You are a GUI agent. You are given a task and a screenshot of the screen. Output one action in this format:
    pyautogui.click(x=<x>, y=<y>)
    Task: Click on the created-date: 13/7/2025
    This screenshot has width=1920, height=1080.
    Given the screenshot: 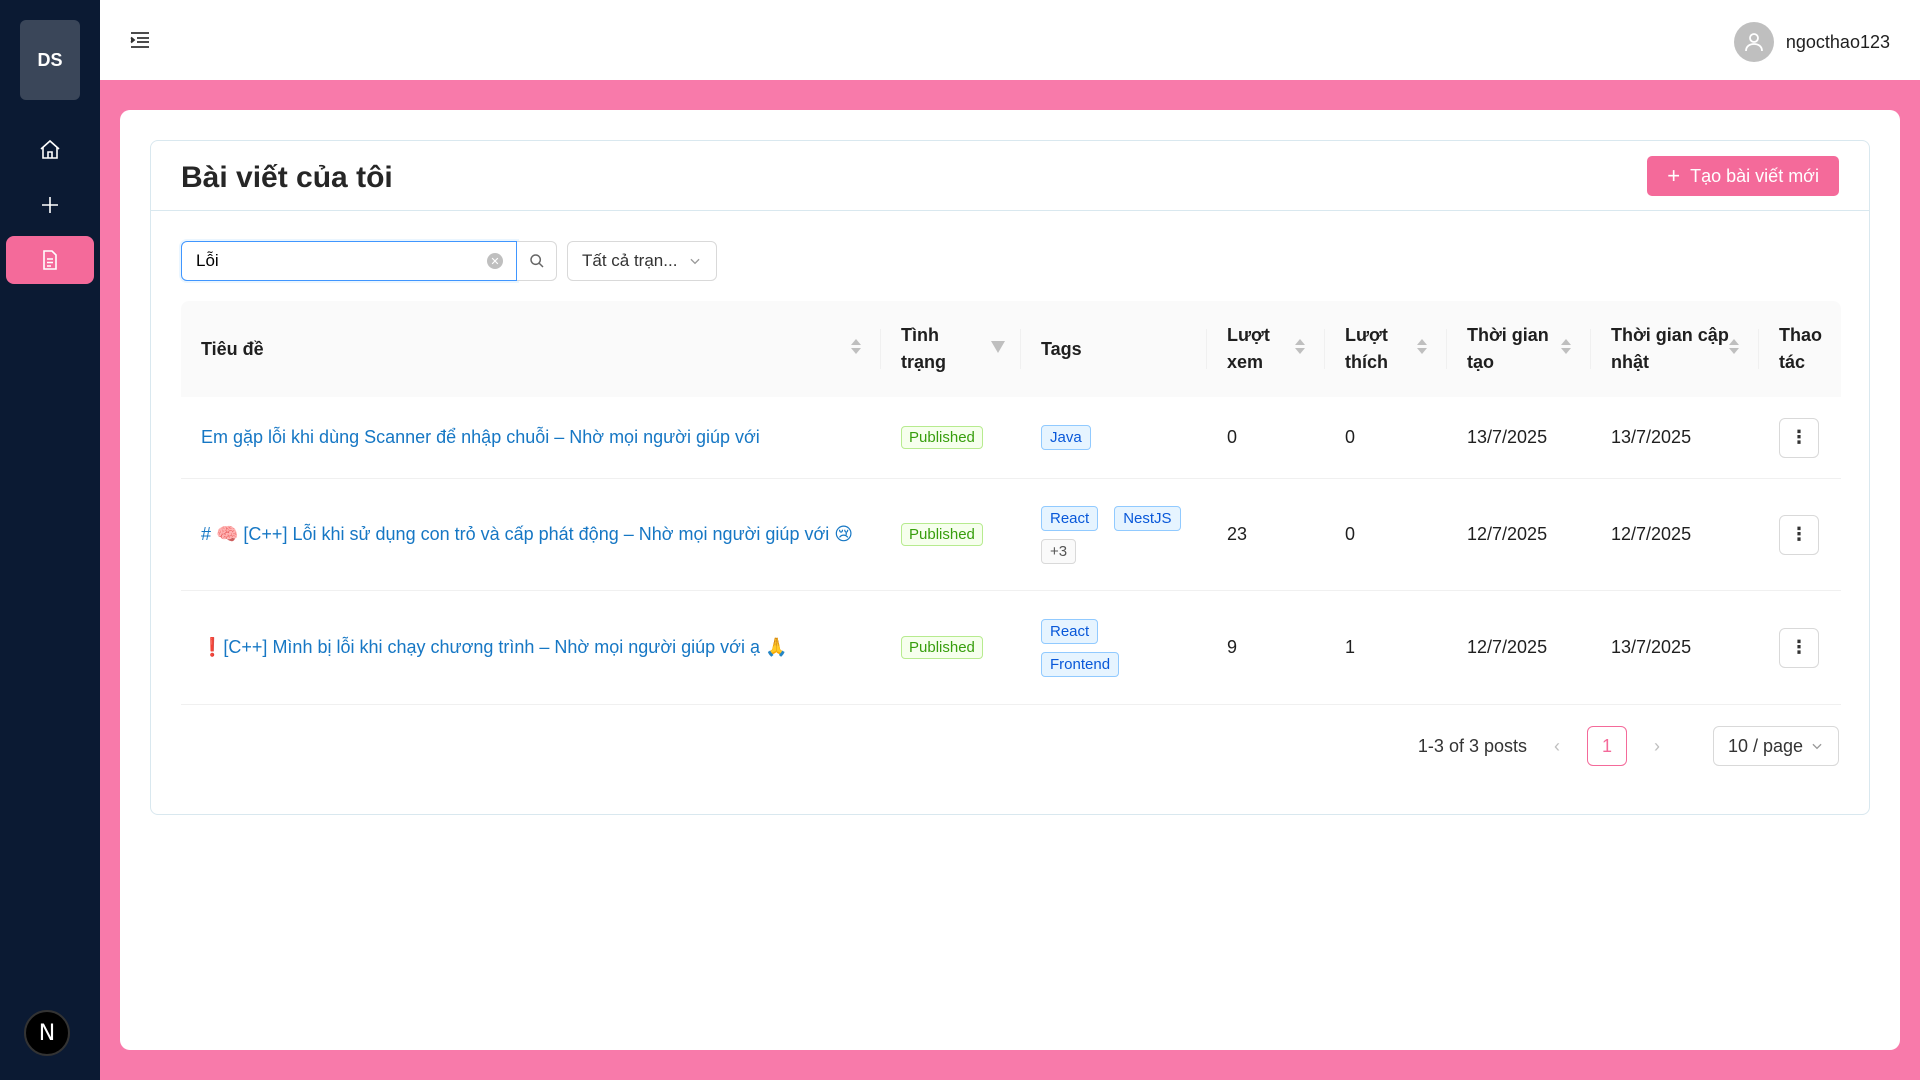 What is the action you would take?
    pyautogui.click(x=1507, y=437)
    